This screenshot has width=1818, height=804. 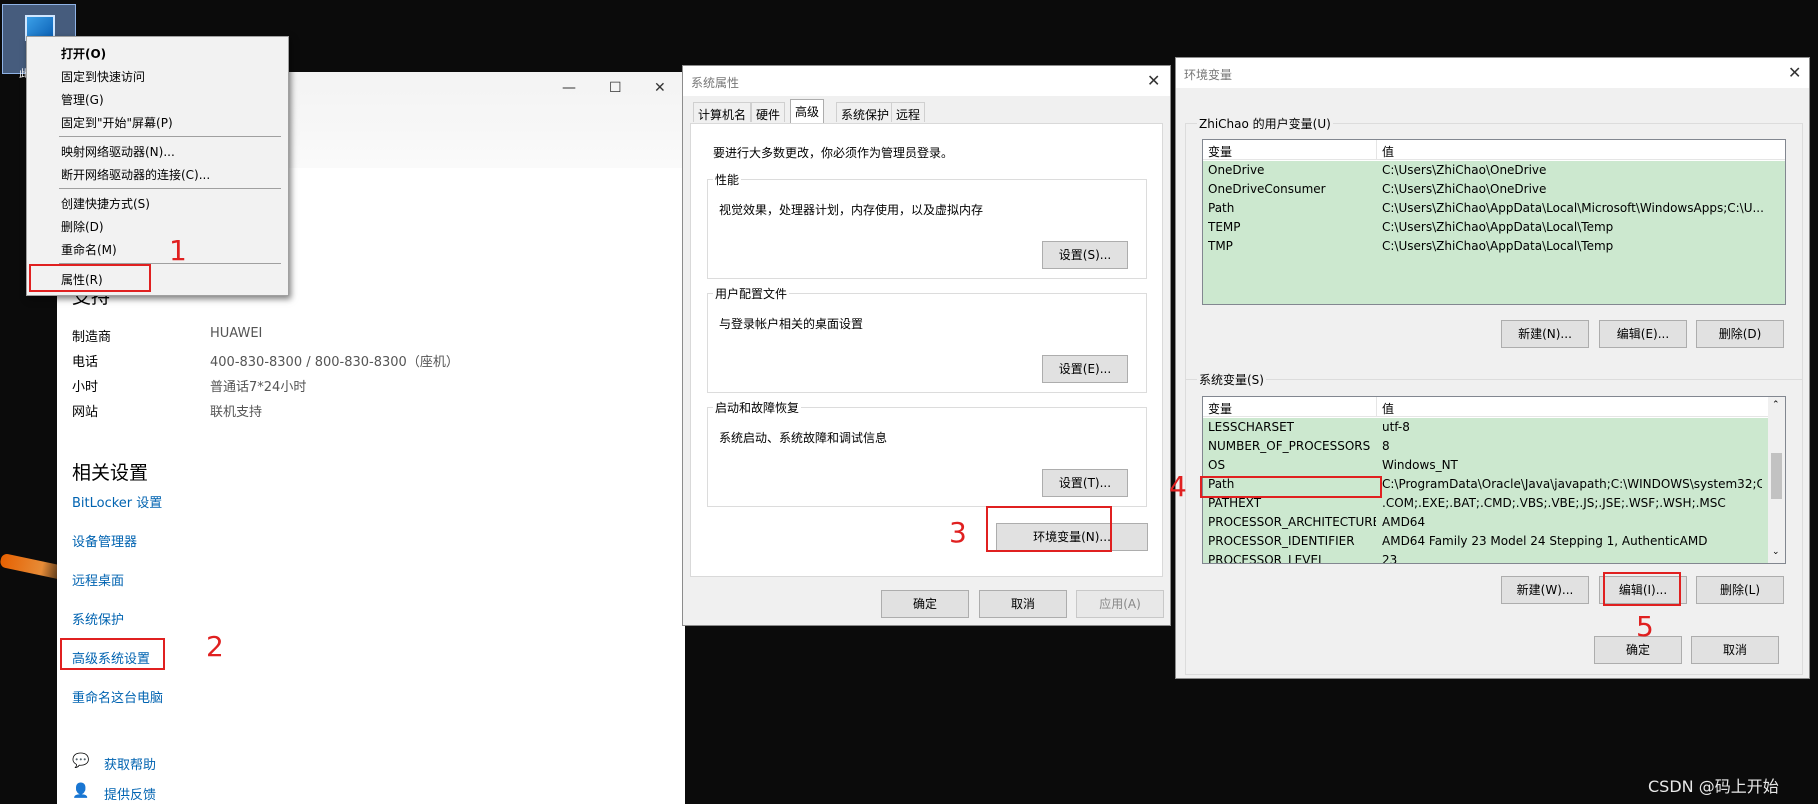 I want to click on list-row: LESSCHARSET utf-8, so click(x=1494, y=427).